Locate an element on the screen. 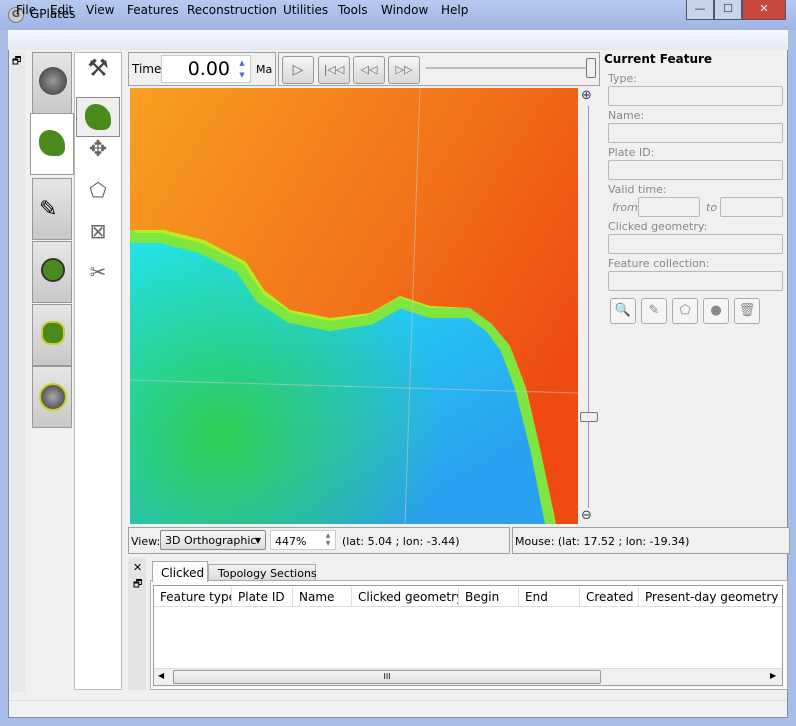 The height and width of the screenshot is (726, 796). valid-from-field is located at coordinates (669, 207).